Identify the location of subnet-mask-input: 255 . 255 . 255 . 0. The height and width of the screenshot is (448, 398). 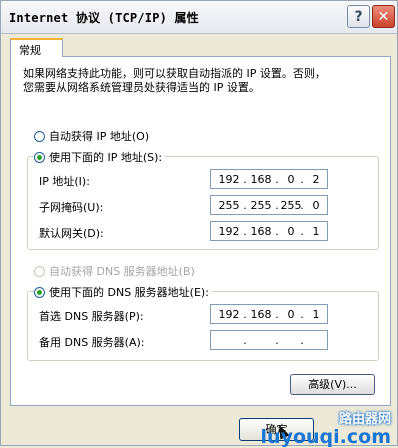
(269, 205).